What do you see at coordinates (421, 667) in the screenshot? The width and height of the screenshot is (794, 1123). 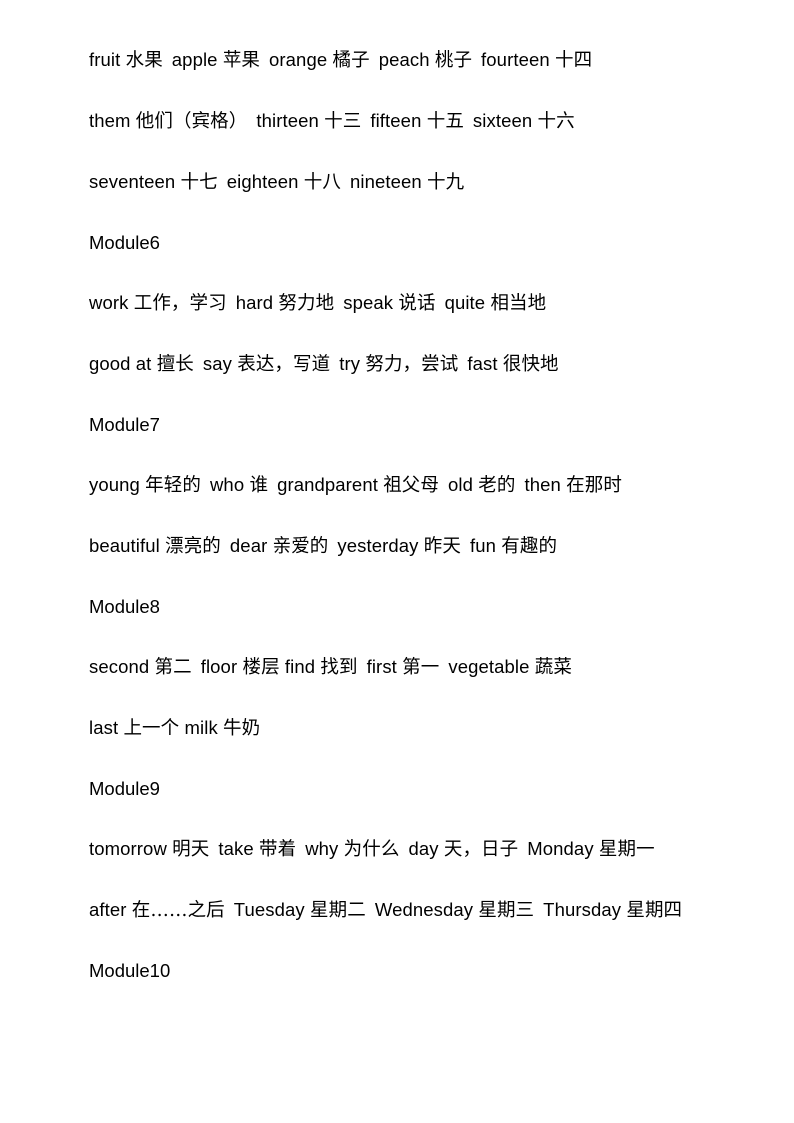 I see `entry-chinese: 第一` at bounding box center [421, 667].